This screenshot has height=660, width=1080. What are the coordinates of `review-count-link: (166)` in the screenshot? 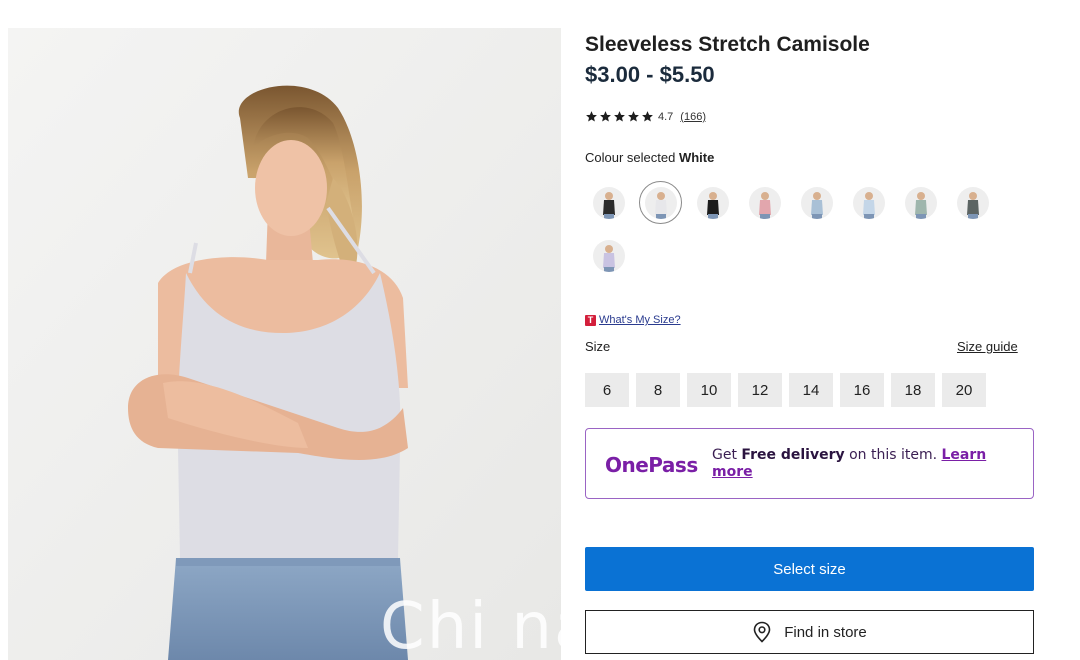 It's located at (693, 117).